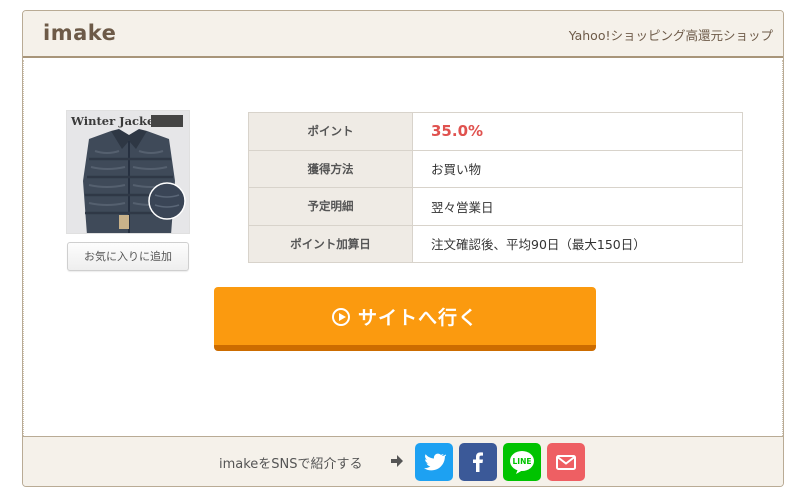  What do you see at coordinates (670, 35) in the screenshot?
I see `shop-source: Yahoo!ショッピング高還元ショップ` at bounding box center [670, 35].